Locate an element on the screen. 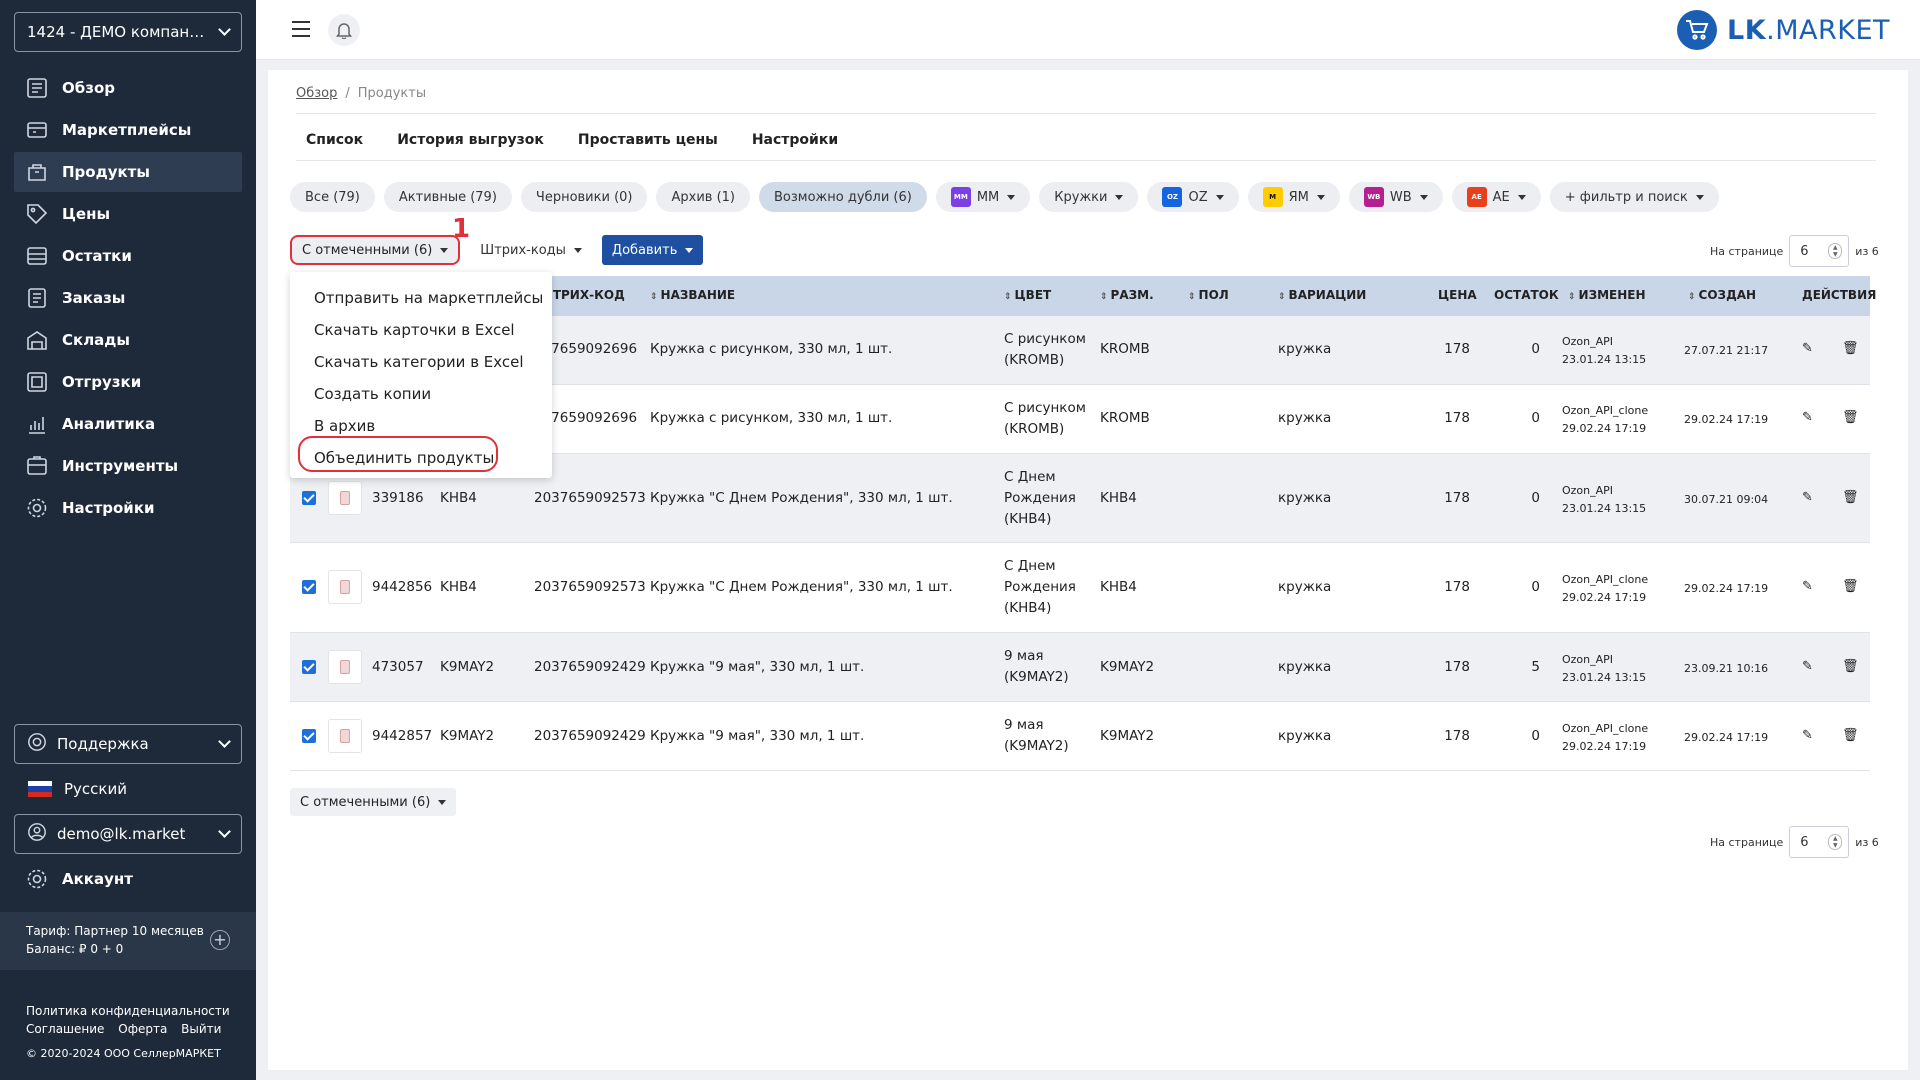  tab-list: Список is located at coordinates (334, 140).